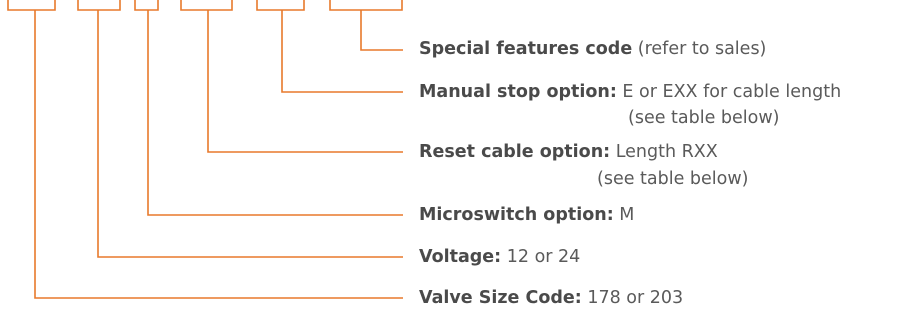  Describe the element at coordinates (500, 298) in the screenshot. I see `field-label: Valve Size Code:` at that location.